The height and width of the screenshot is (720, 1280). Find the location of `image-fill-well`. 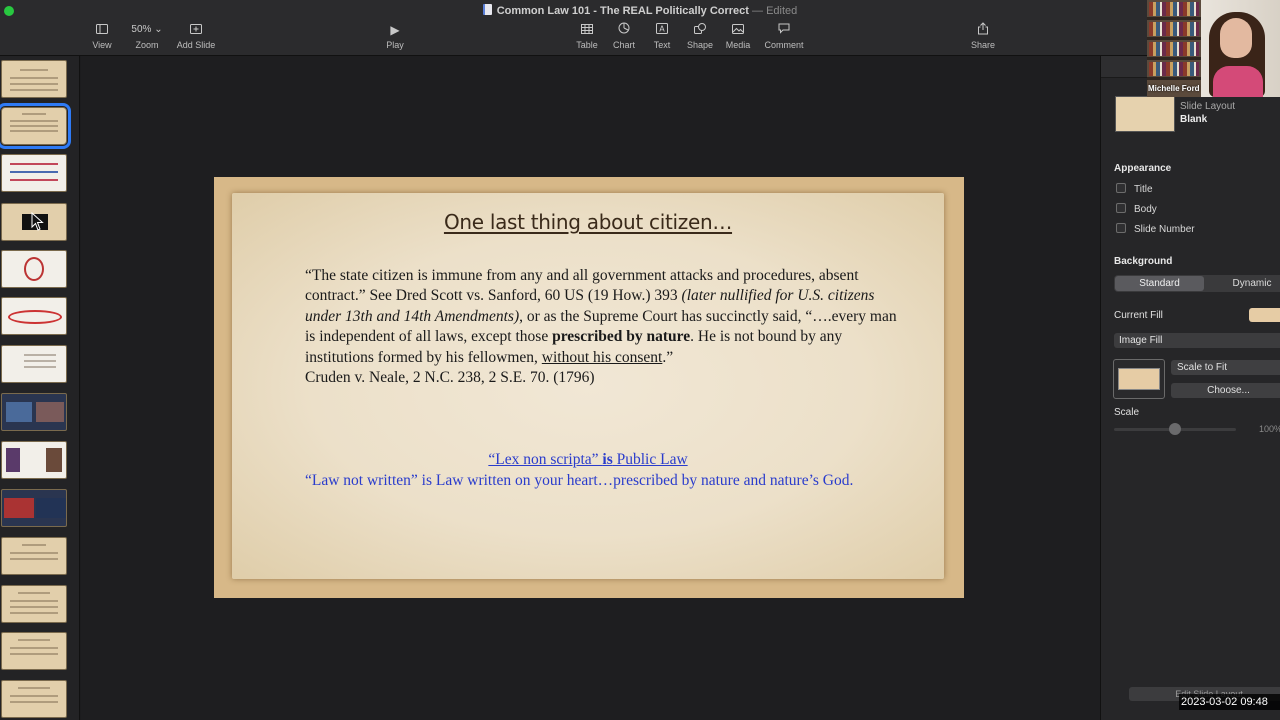

image-fill-well is located at coordinates (1139, 379).